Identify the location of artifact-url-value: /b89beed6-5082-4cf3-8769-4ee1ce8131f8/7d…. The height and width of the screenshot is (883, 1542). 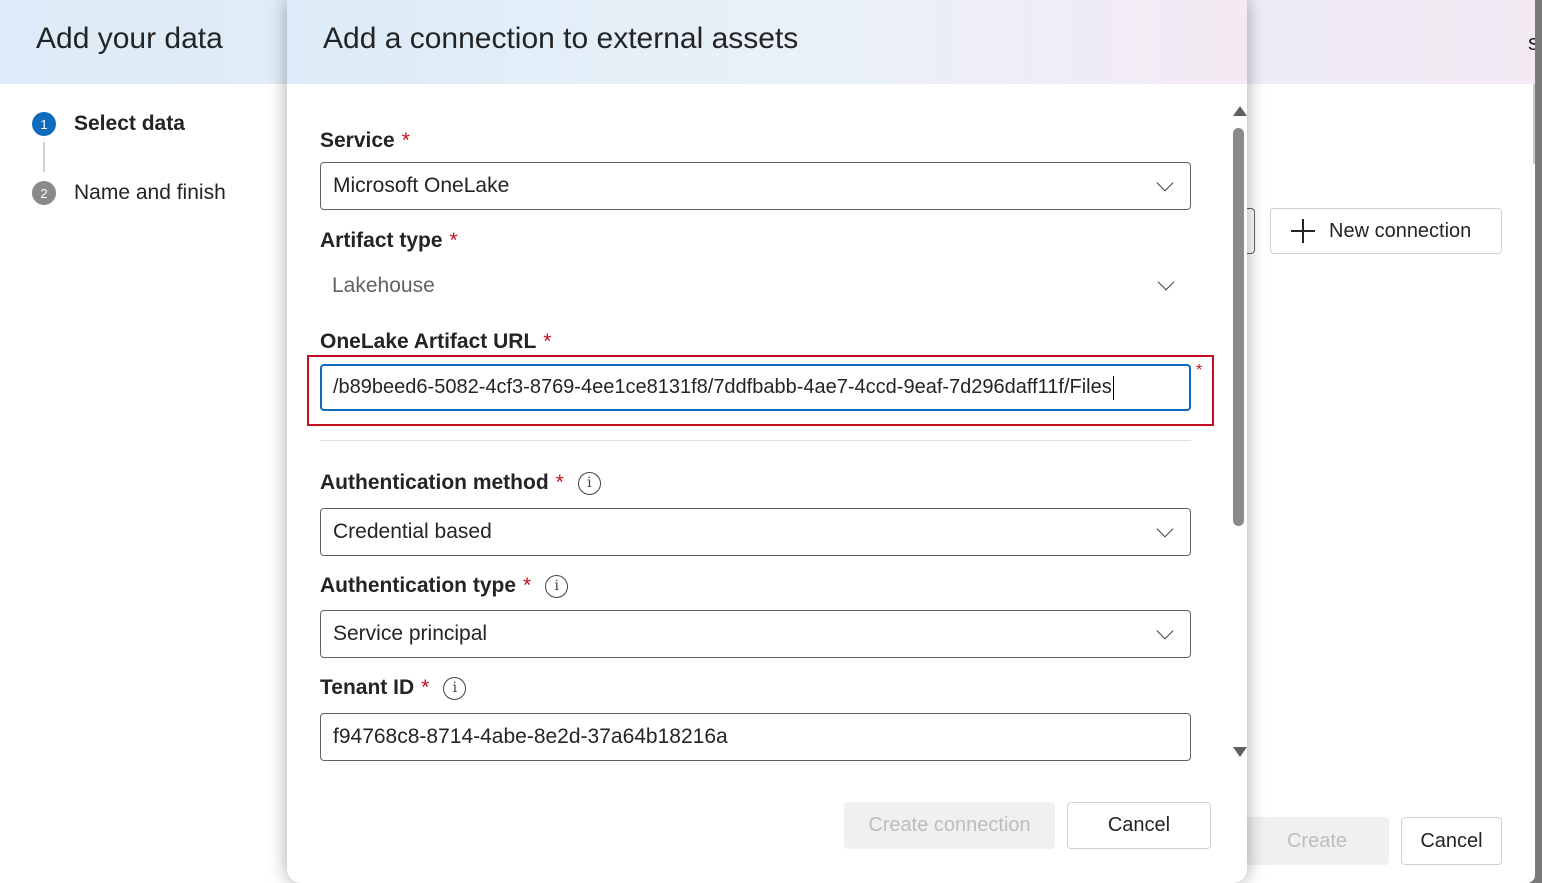
(722, 387).